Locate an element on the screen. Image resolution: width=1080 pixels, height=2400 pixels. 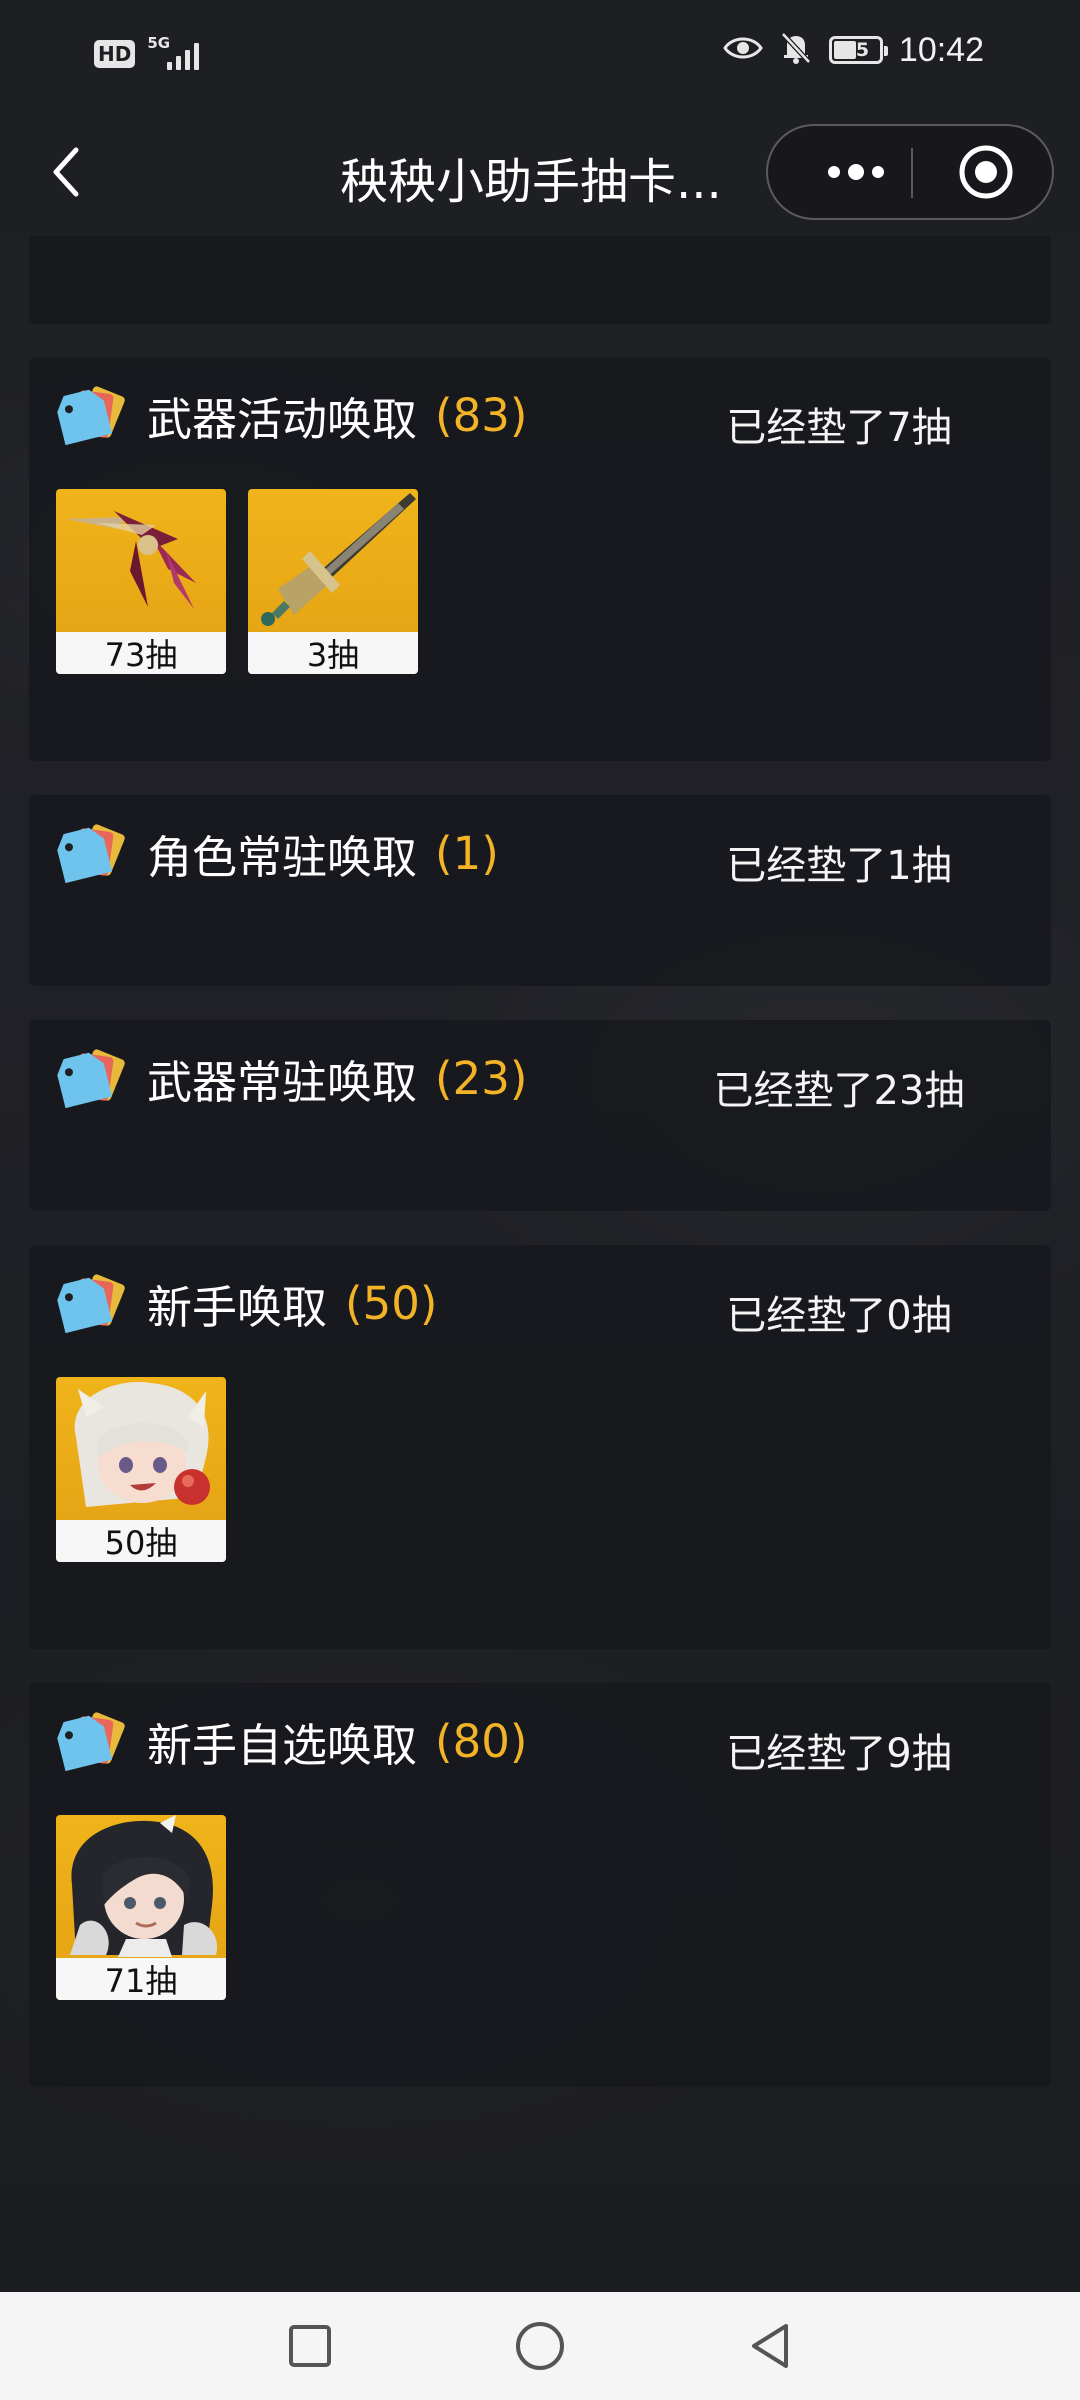
clock: 10:42 is located at coordinates (941, 49).